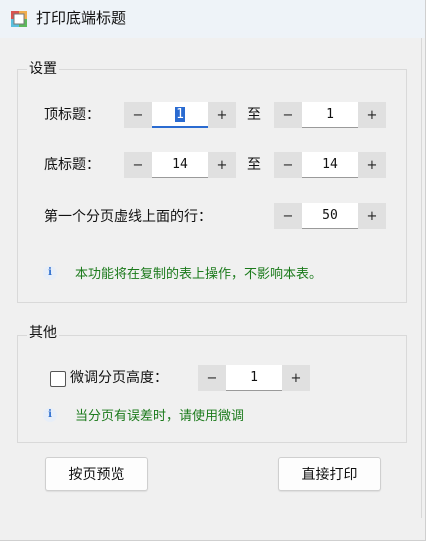 The width and height of the screenshot is (426, 541). What do you see at coordinates (222, 165) in the screenshot?
I see `bottom-title-from-increment-button: +` at bounding box center [222, 165].